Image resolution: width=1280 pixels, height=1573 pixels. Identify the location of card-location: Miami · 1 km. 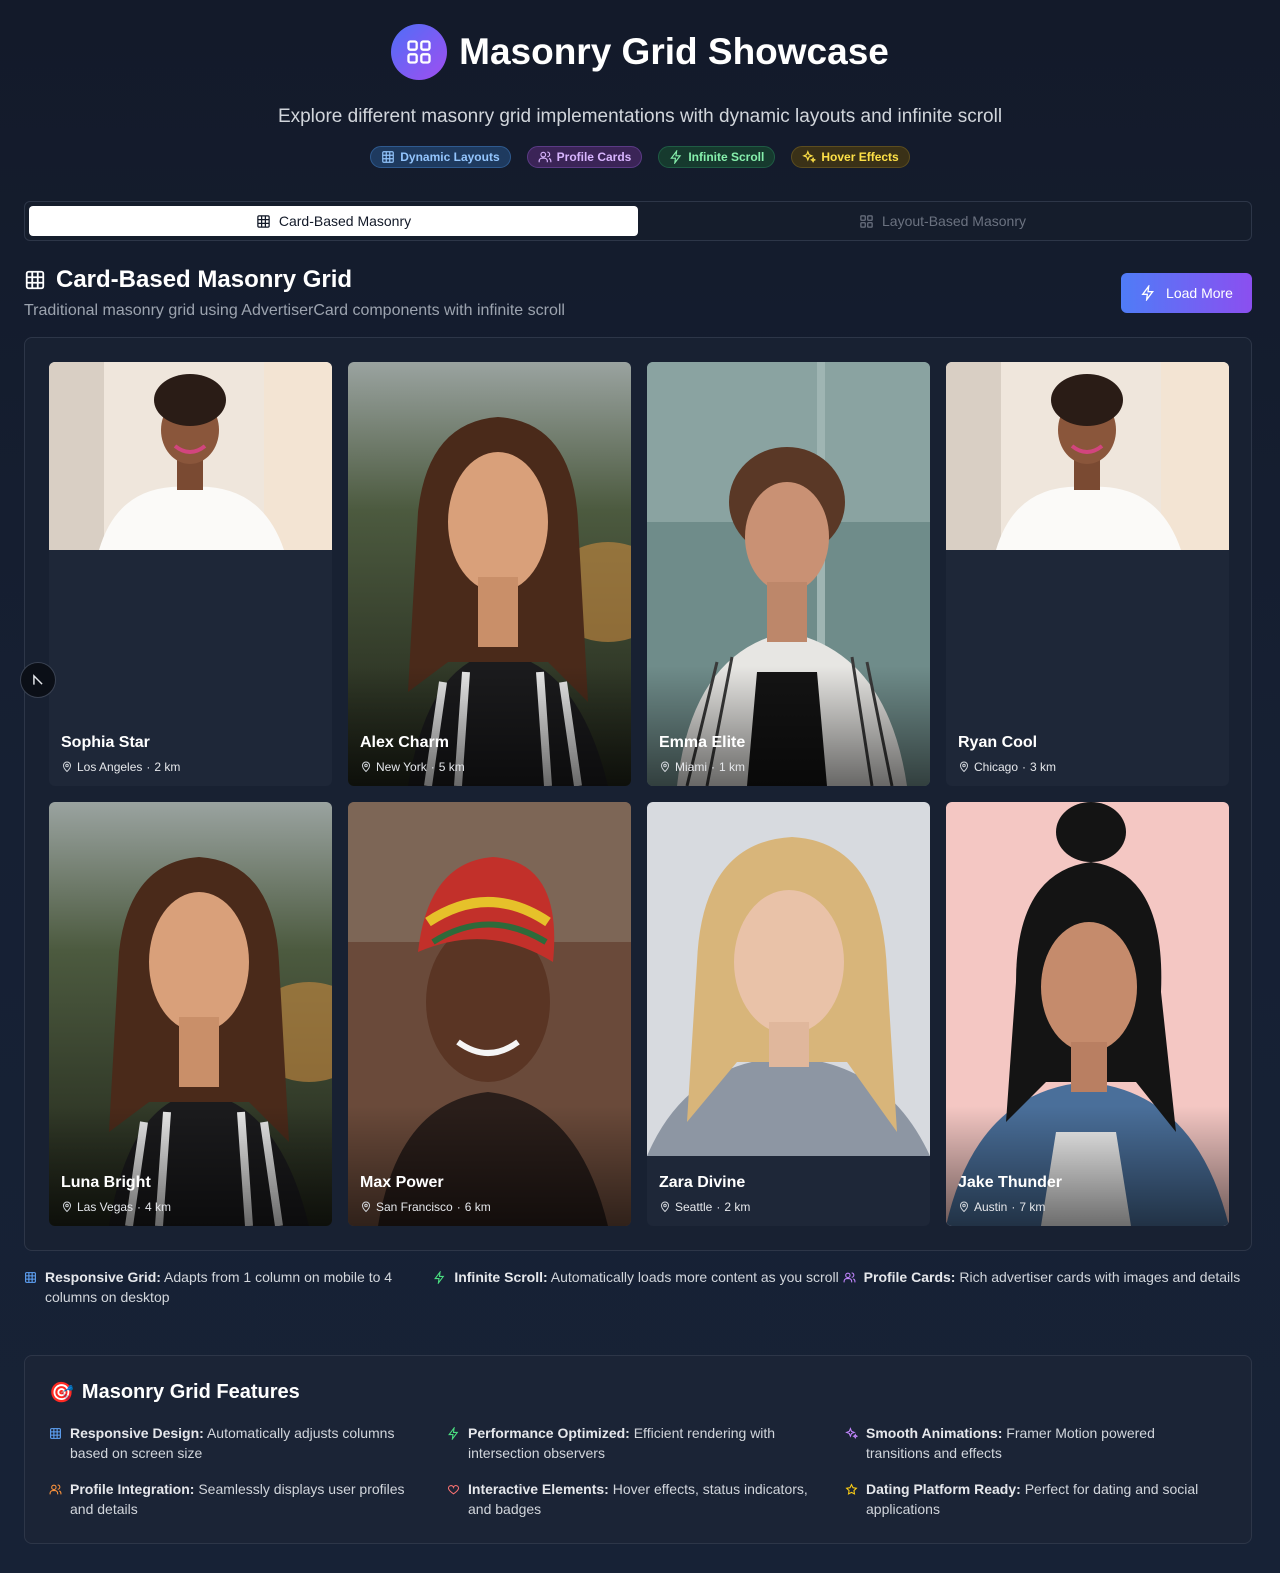
(702, 767).